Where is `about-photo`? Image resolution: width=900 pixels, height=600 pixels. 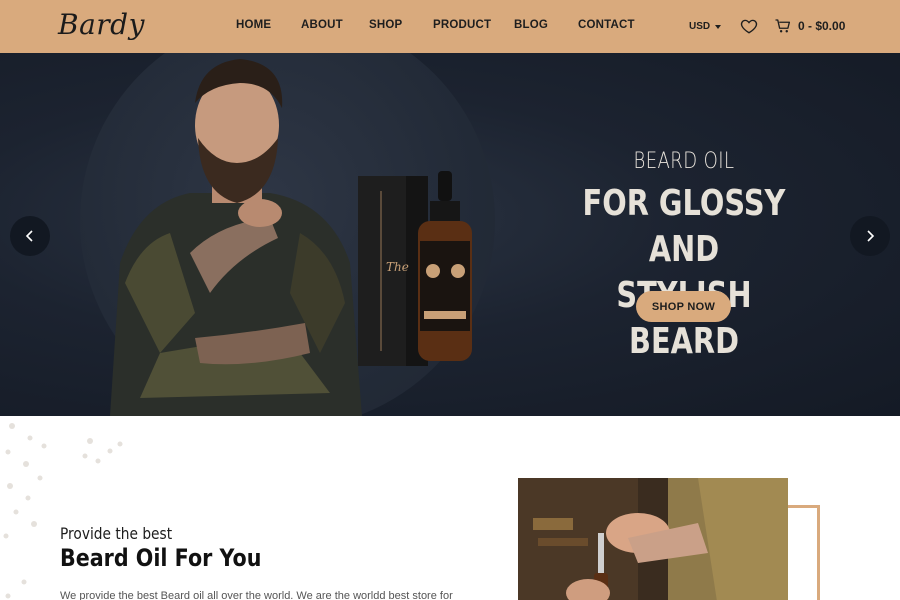 about-photo is located at coordinates (653, 539).